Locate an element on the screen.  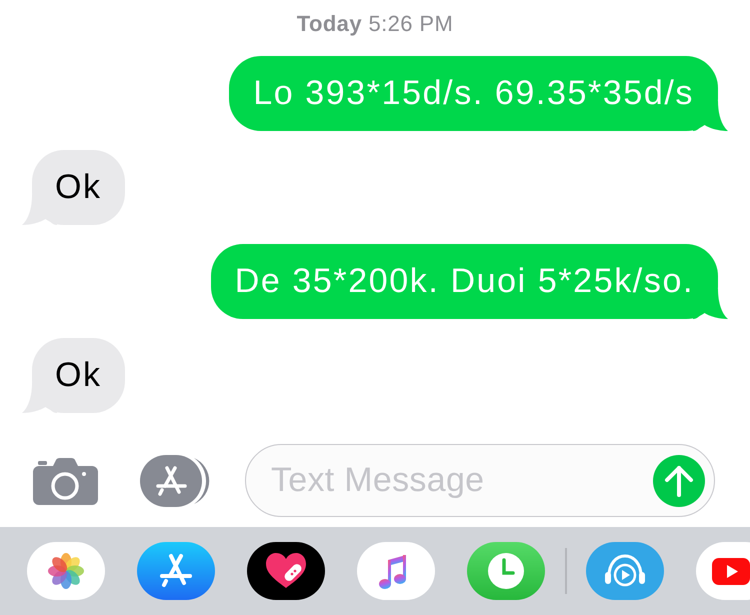
camera-icon is located at coordinates (65, 480).